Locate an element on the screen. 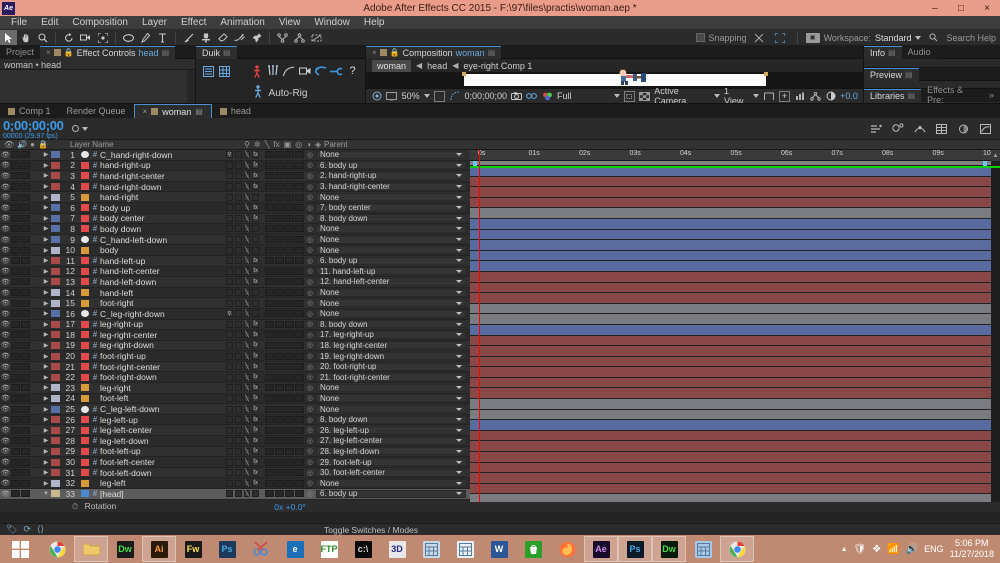  safe-zones-icon is located at coordinates (439, 96).